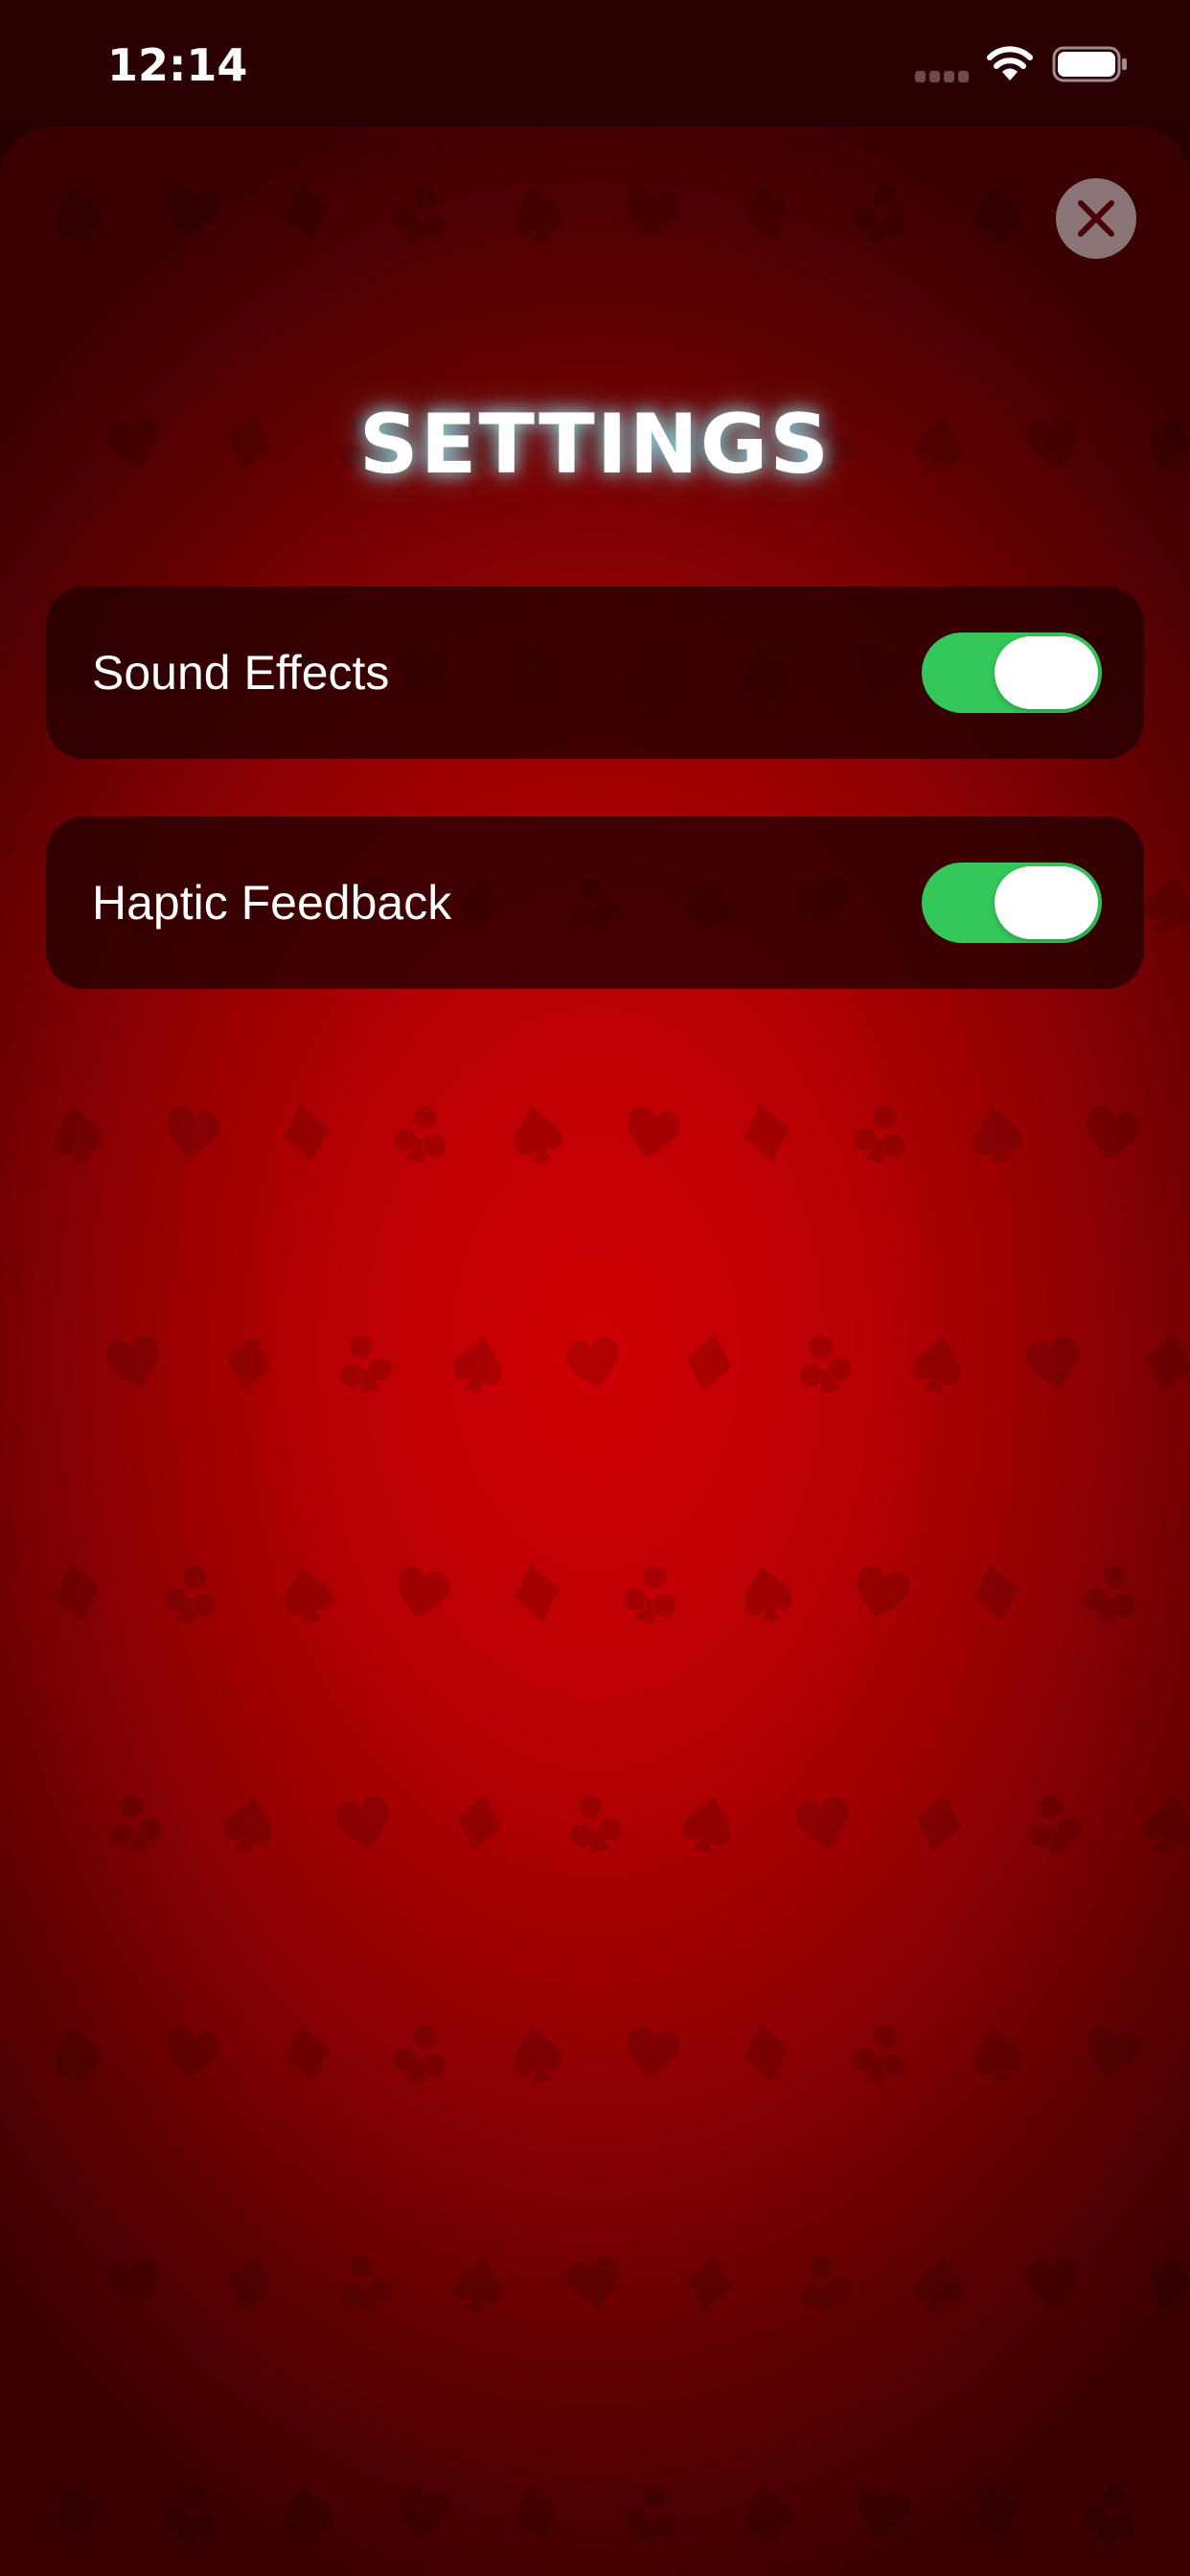 The height and width of the screenshot is (2576, 1190). I want to click on setting-row-sound-effects: Sound Effects, so click(595, 672).